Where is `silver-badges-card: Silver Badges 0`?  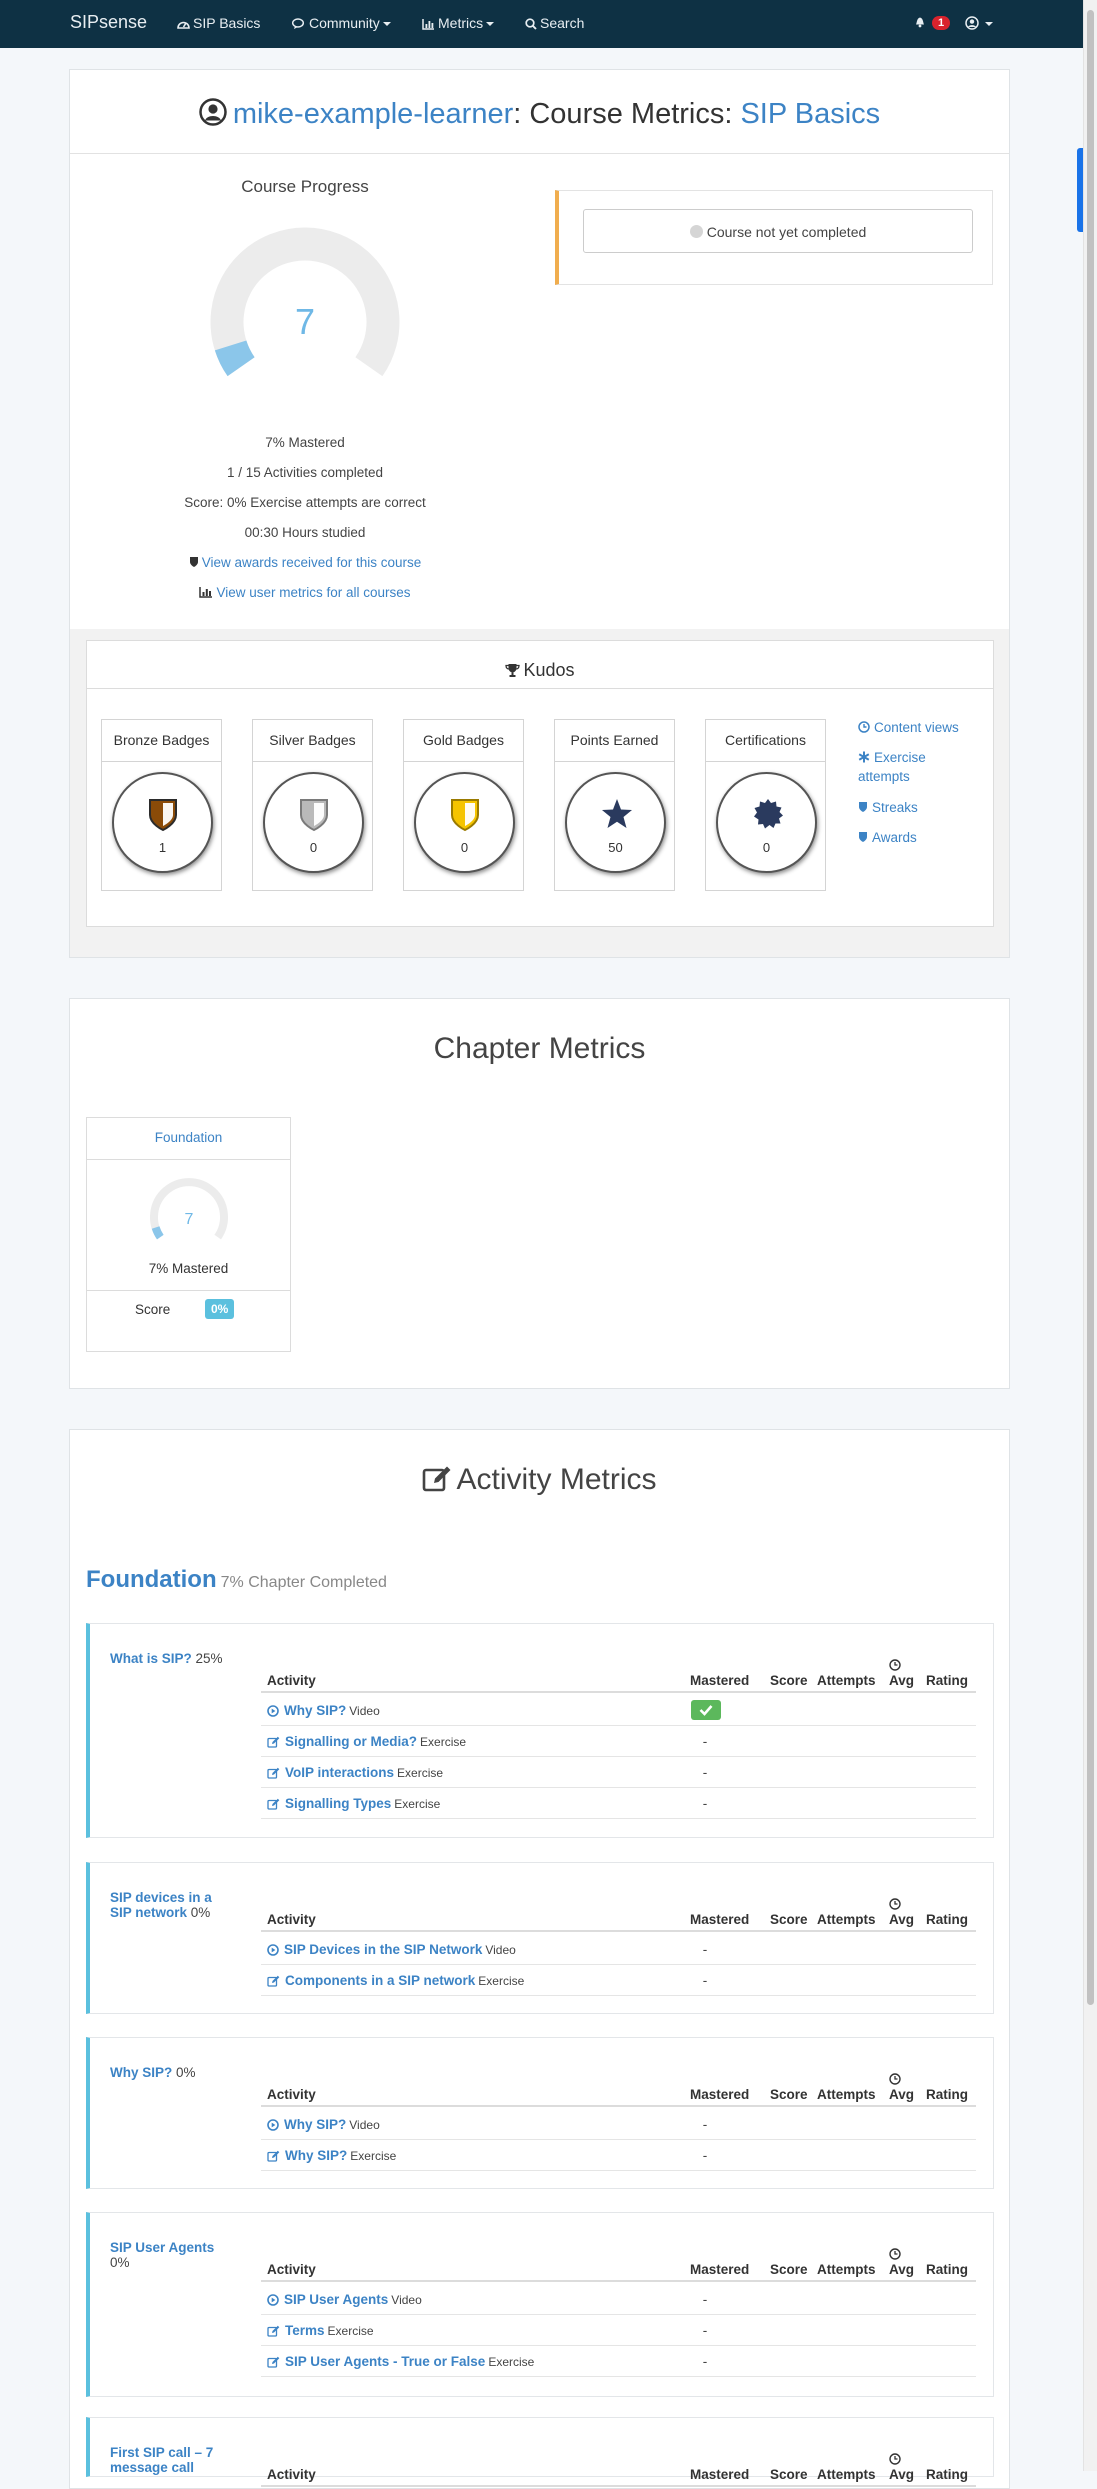 silver-badges-card: Silver Badges 0 is located at coordinates (312, 805).